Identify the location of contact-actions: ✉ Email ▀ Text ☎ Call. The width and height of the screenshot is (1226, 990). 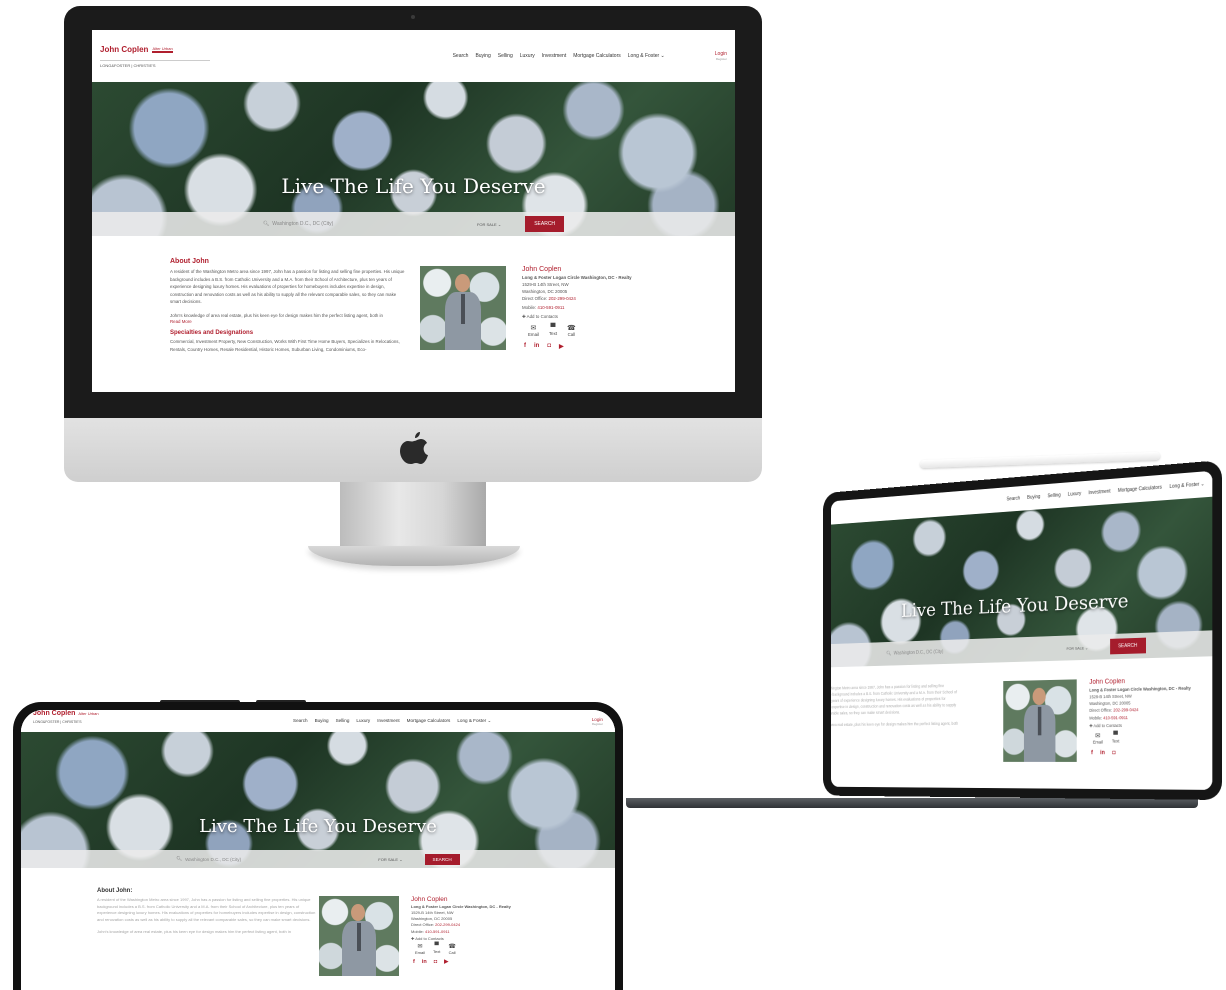
(592, 330).